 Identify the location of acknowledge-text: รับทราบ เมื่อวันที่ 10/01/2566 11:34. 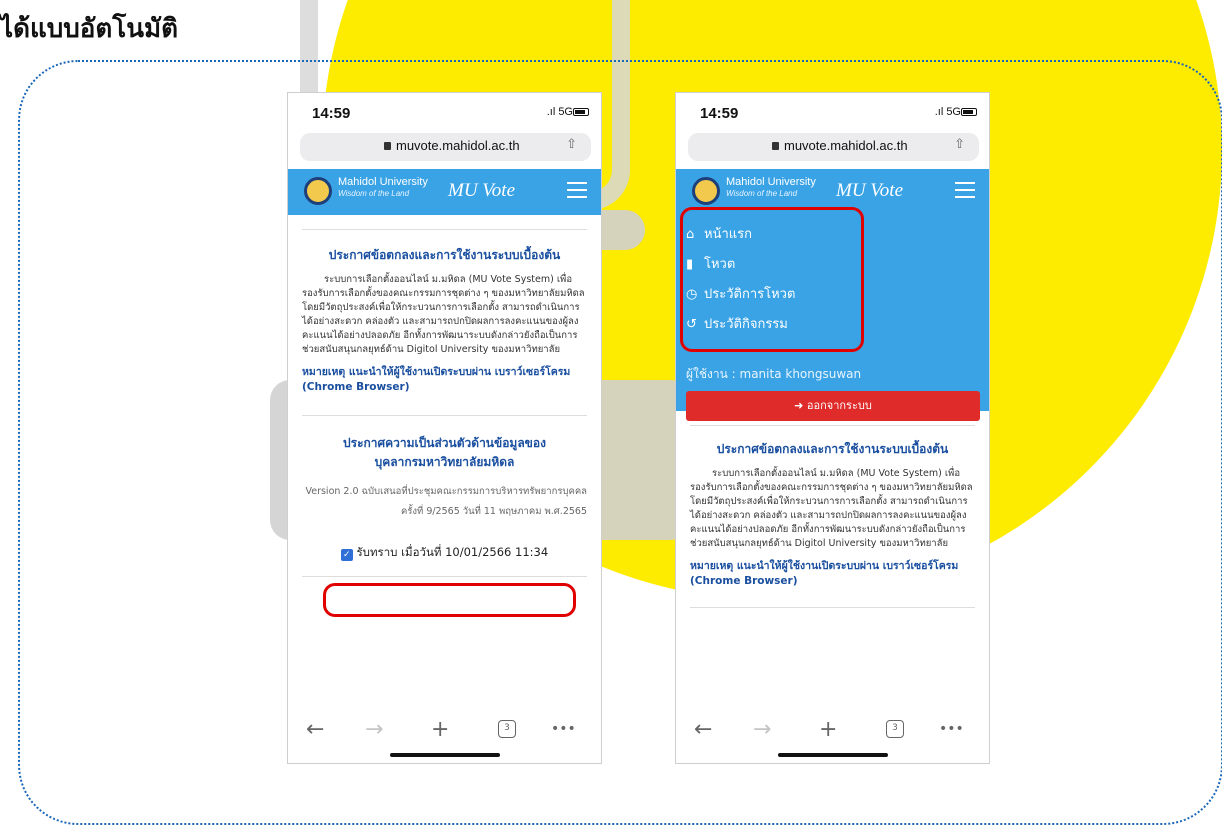
(452, 552).